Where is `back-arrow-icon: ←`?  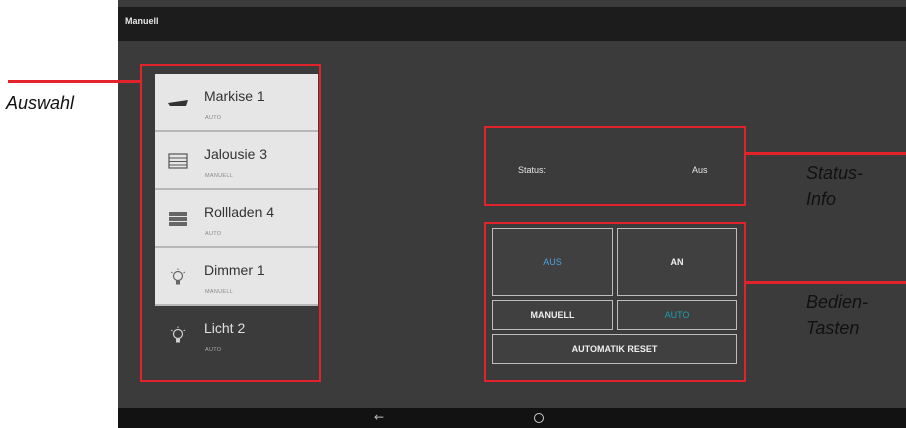 back-arrow-icon: ← is located at coordinates (379, 417).